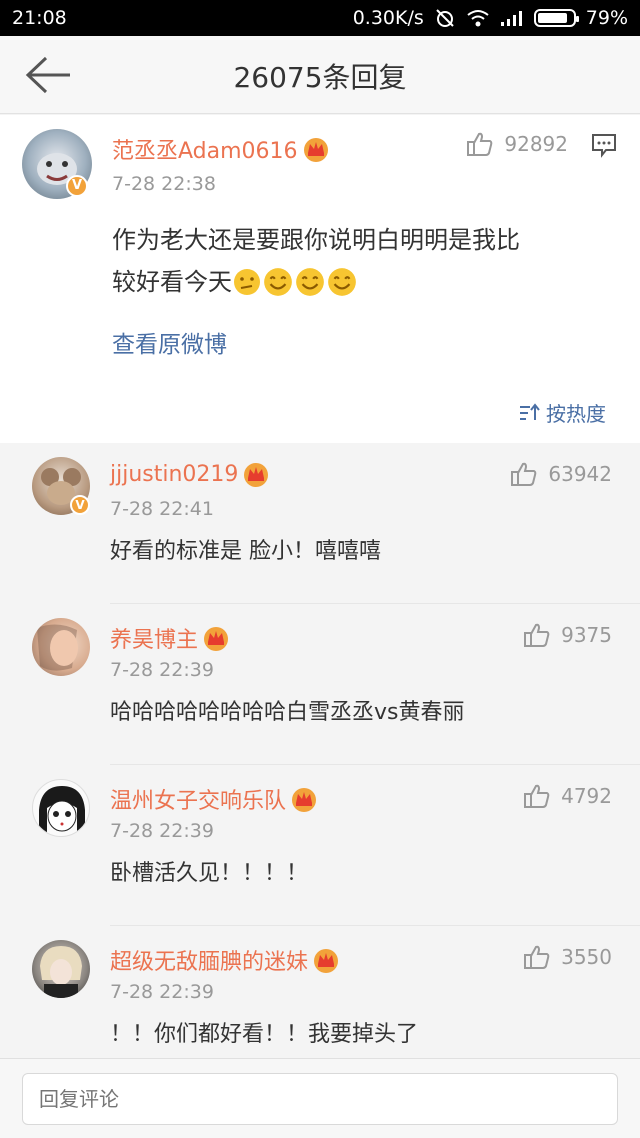 This screenshot has height=1138, width=640. I want to click on comment-line-1: 作为老大还是要跟你说明白明明是我比, so click(316, 240).